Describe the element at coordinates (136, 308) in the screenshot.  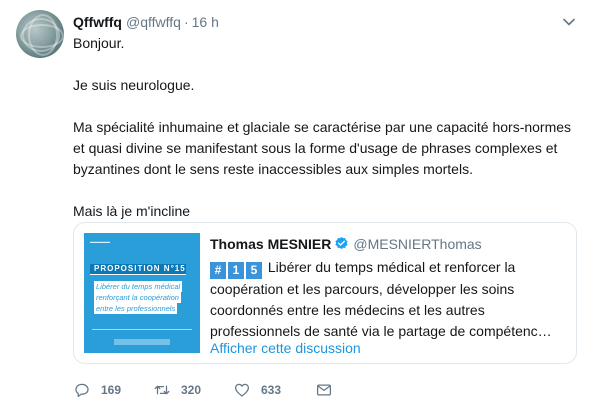
I see `image-line: entre les professionnels` at that location.